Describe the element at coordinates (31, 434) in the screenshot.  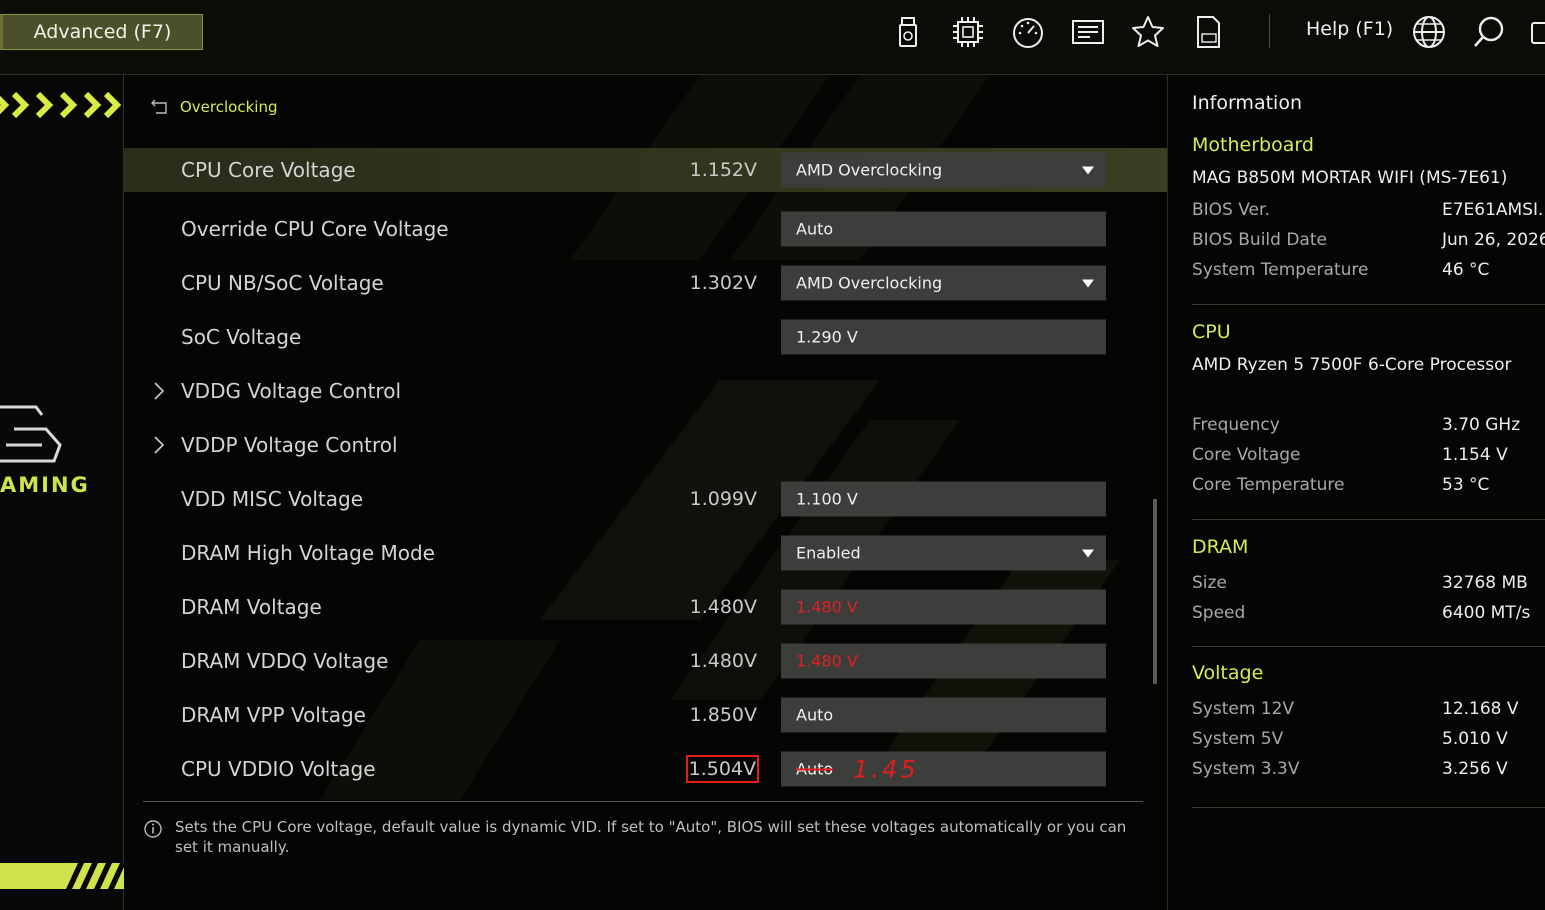
I see `gaming-logo-icon` at that location.